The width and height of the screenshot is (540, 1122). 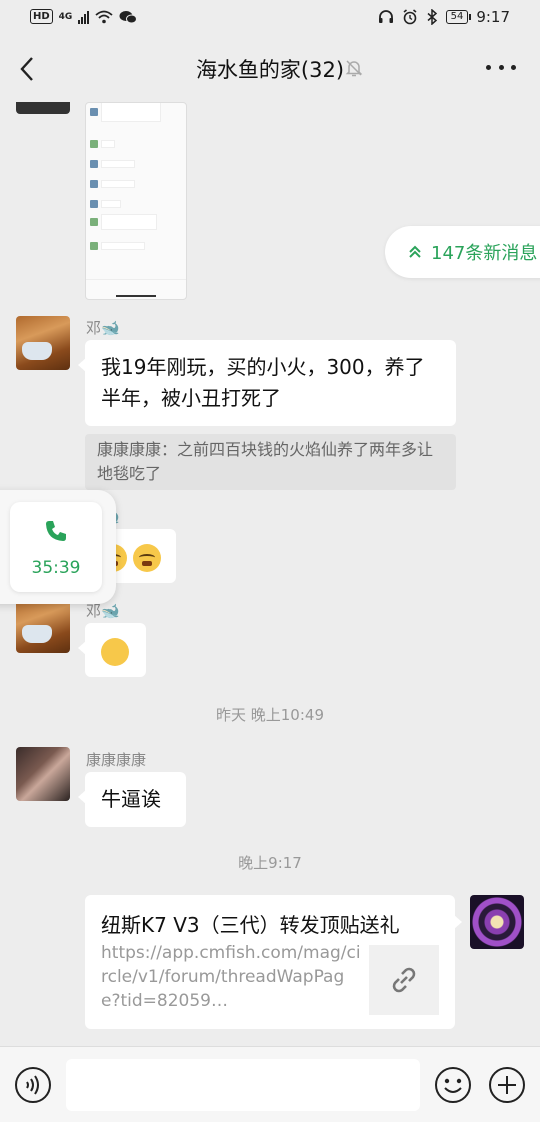 I want to click on new-messages-button: 147条新消息, so click(x=462, y=252).